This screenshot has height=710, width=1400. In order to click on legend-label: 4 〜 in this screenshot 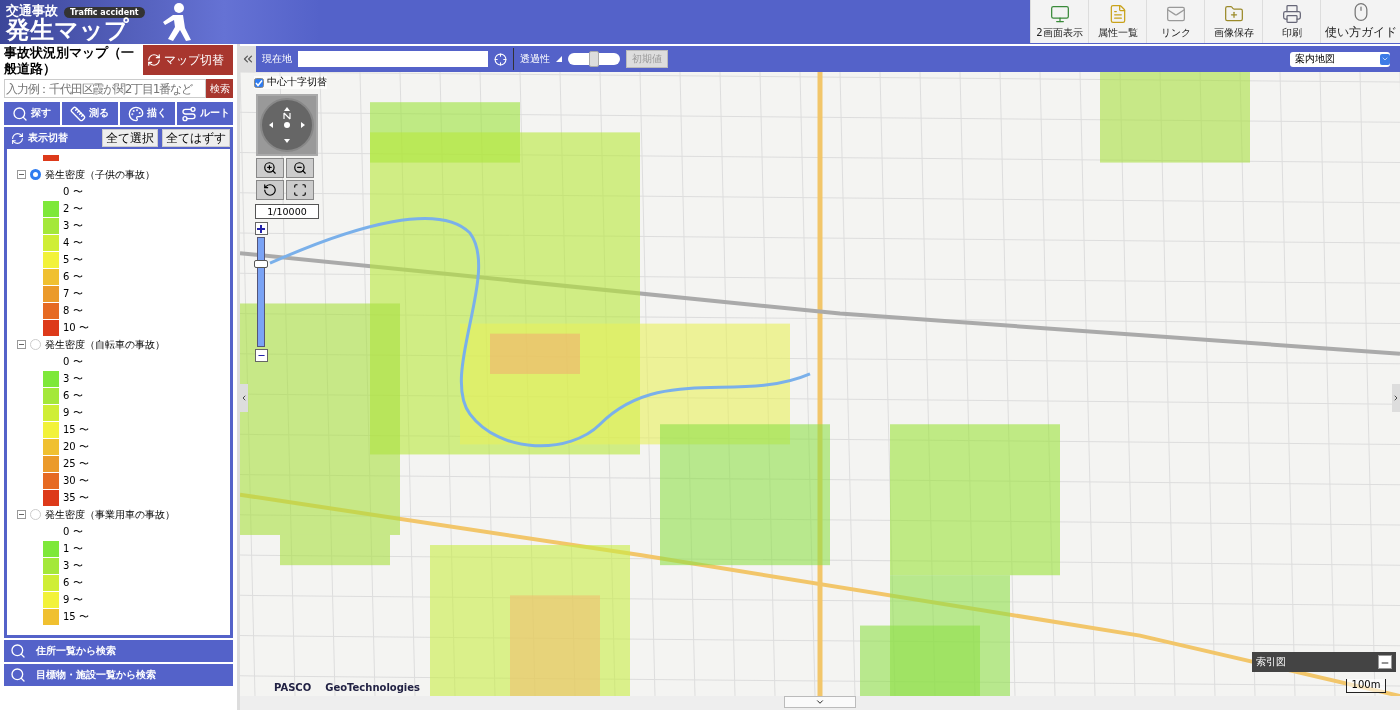, I will do `click(73, 242)`.